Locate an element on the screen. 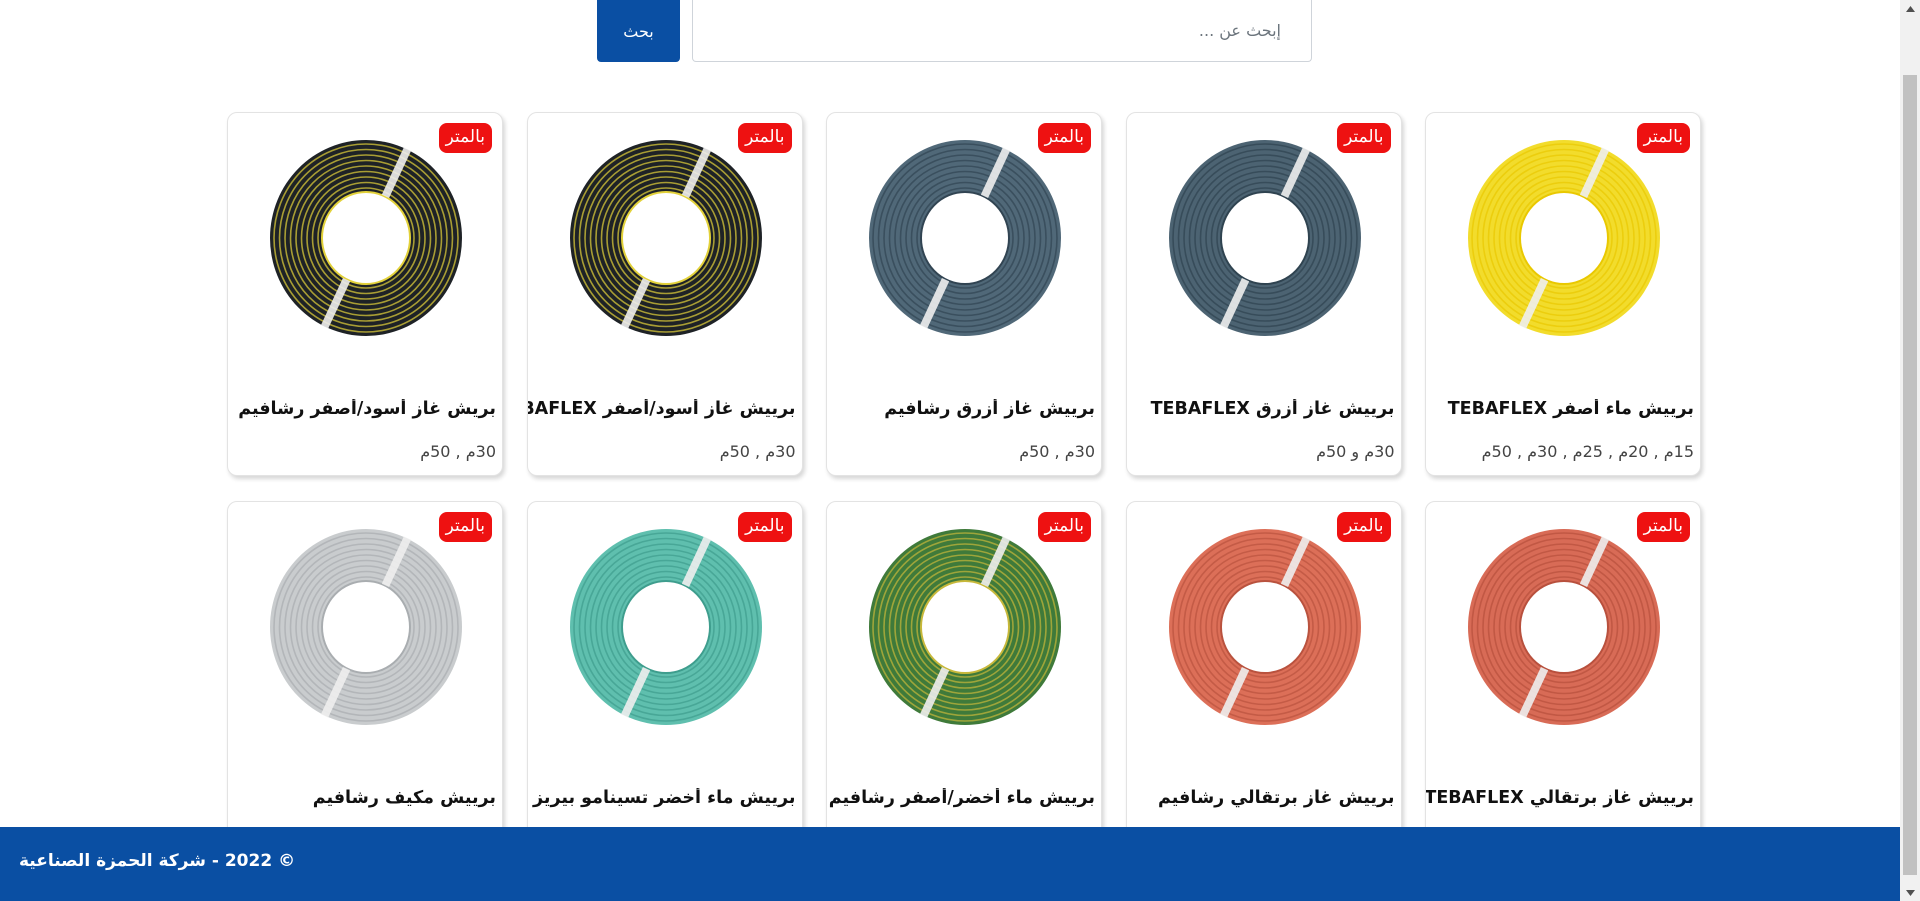  footer: © 2022 - شركة الحمزة الصناعية is located at coordinates (950, 864).